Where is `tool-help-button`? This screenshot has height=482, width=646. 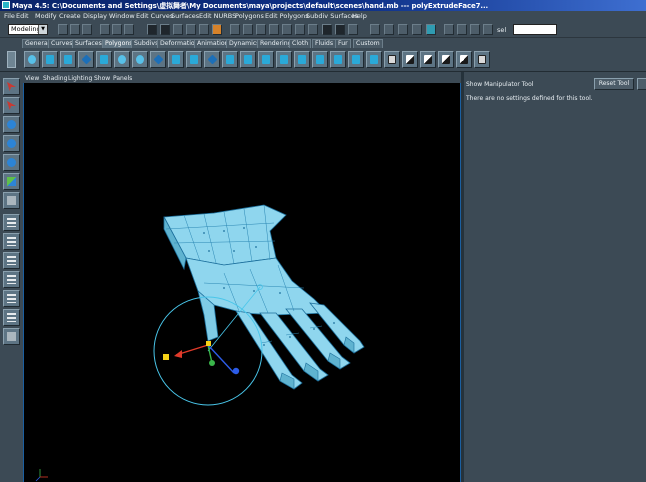
tool-help-button is located at coordinates (641, 84).